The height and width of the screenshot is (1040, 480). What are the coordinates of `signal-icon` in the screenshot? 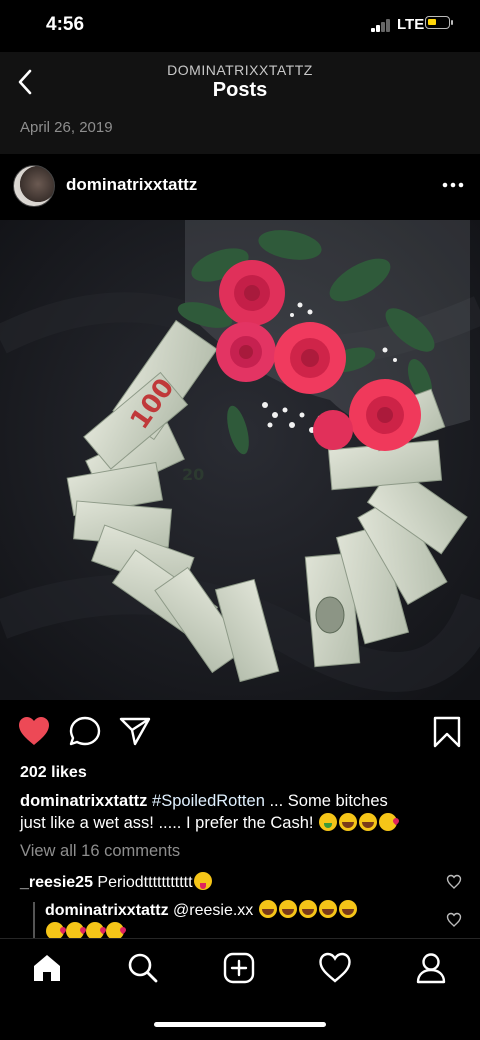 It's located at (382, 25).